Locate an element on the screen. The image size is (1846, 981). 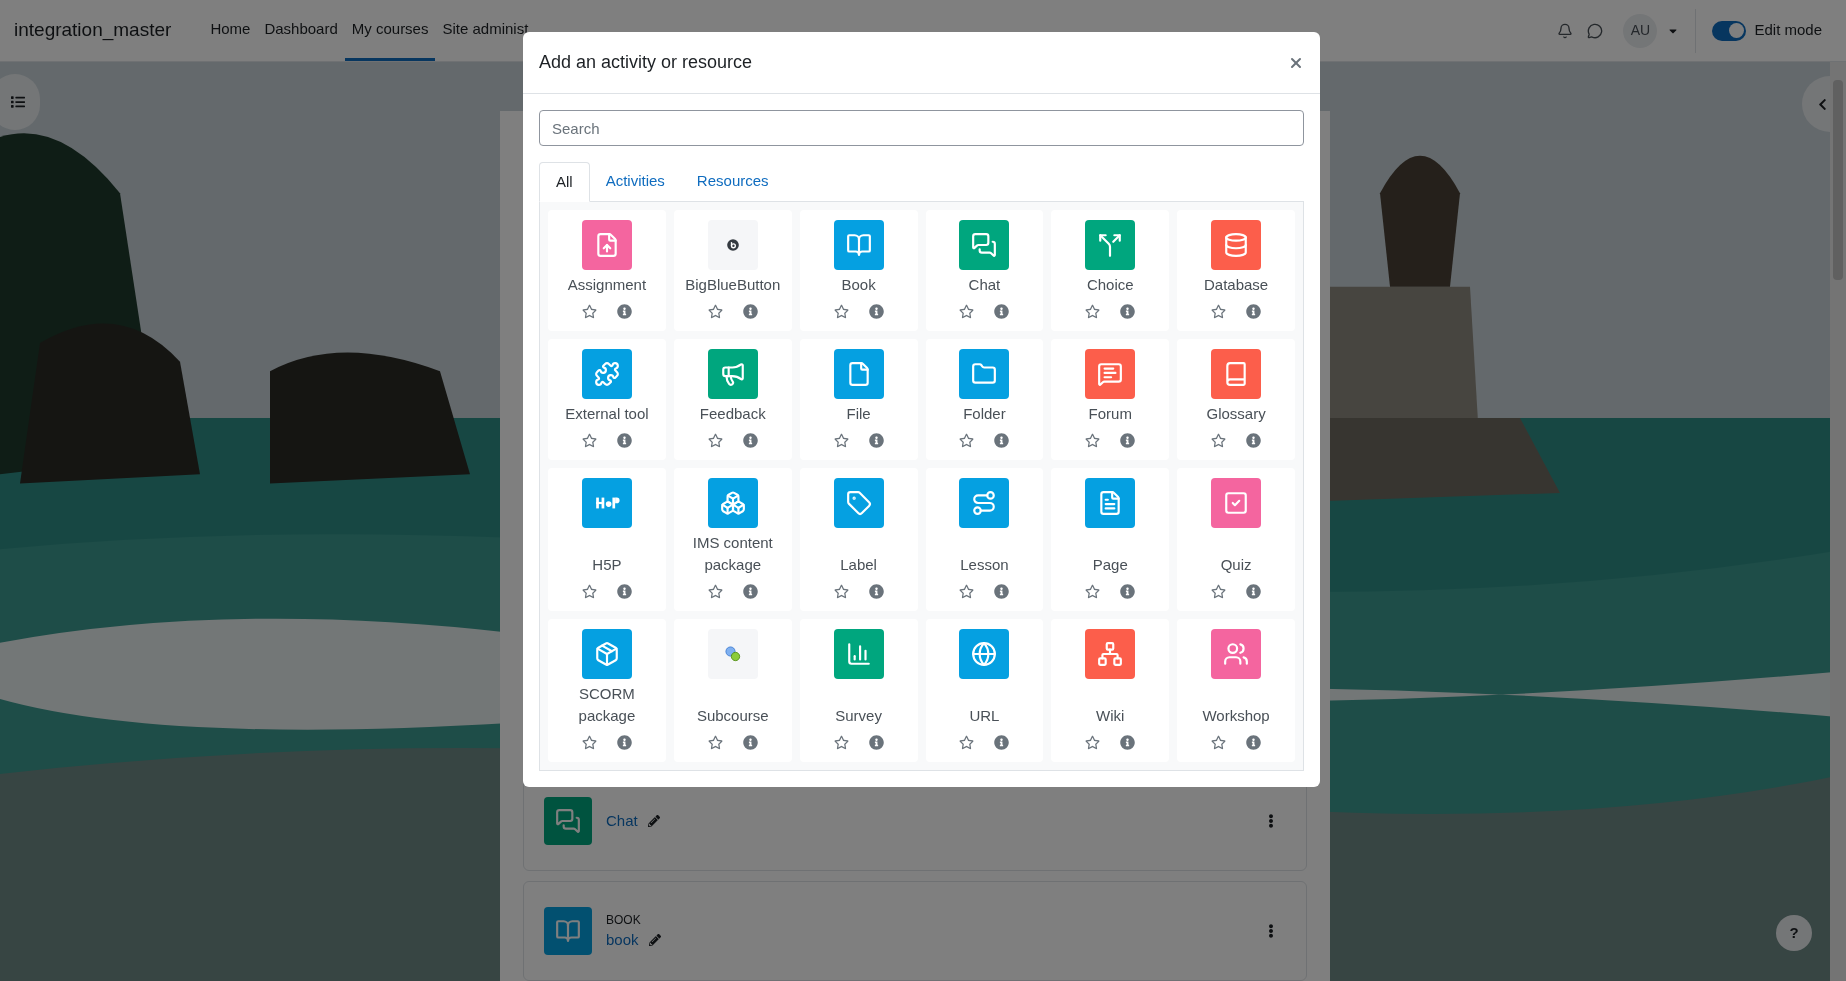
activity-name: Chat is located at coordinates (984, 285).